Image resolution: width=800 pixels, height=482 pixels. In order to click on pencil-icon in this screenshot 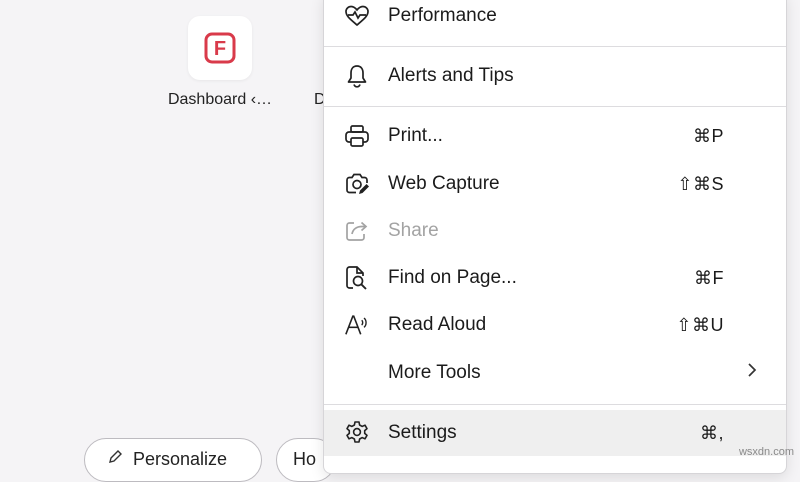, I will do `click(115, 456)`.